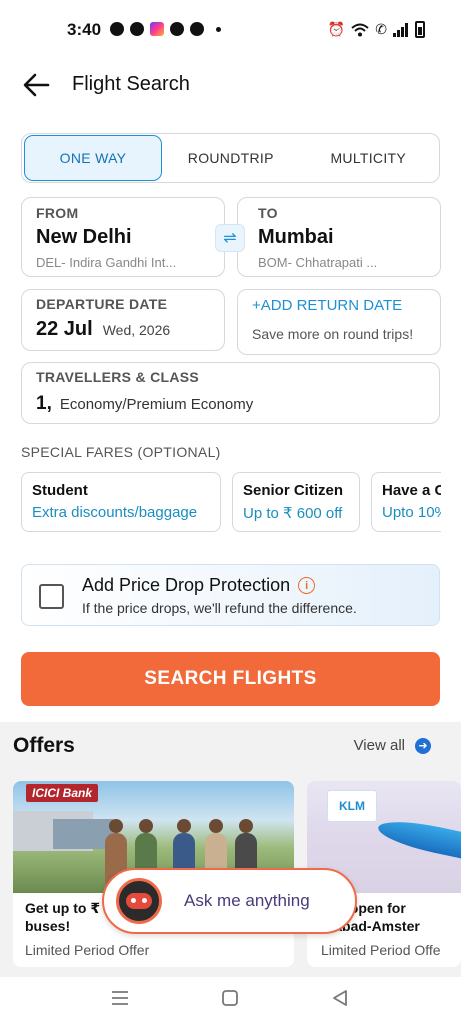  I want to click on price-drop-title: Add Price Drop Protection, so click(186, 585).